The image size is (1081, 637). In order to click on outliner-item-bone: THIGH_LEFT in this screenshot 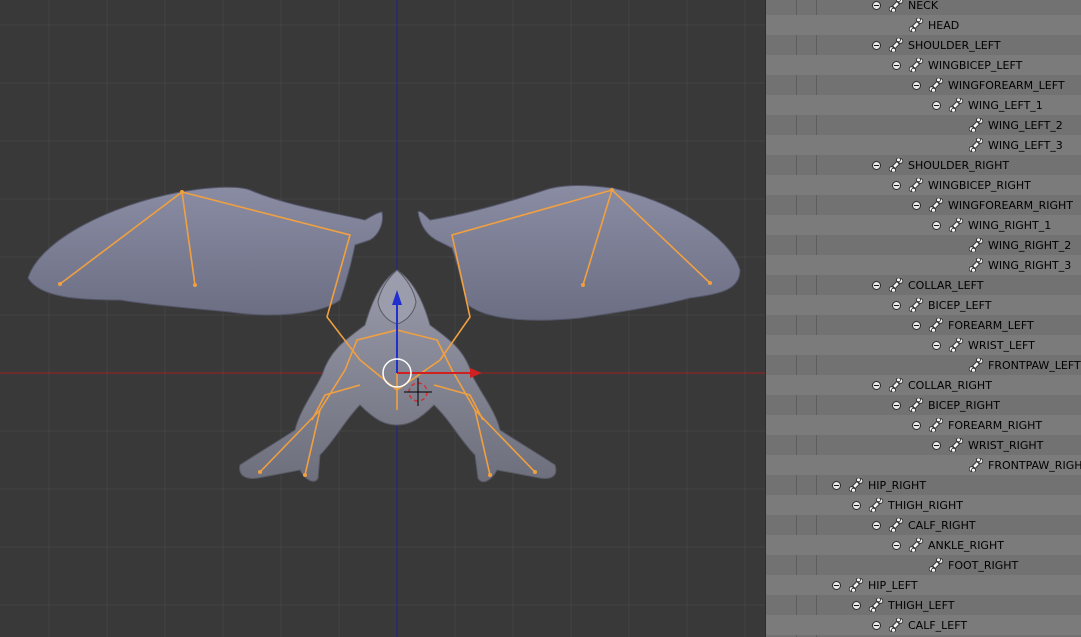, I will do `click(903, 605)`.